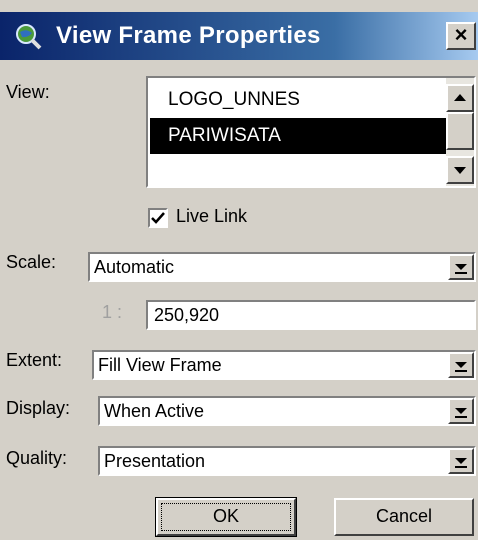 The height and width of the screenshot is (540, 482). Describe the element at coordinates (155, 461) in the screenshot. I see `quality-value: Presentation` at that location.